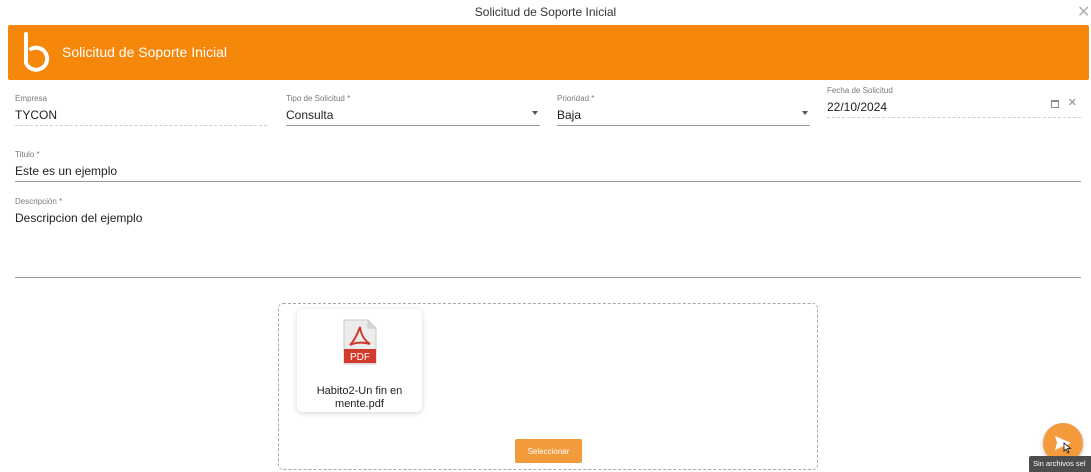 Image resolution: width=1091 pixels, height=472 pixels. I want to click on file-card: PDF Habito2-Un fin en mente.pdf, so click(359, 360).